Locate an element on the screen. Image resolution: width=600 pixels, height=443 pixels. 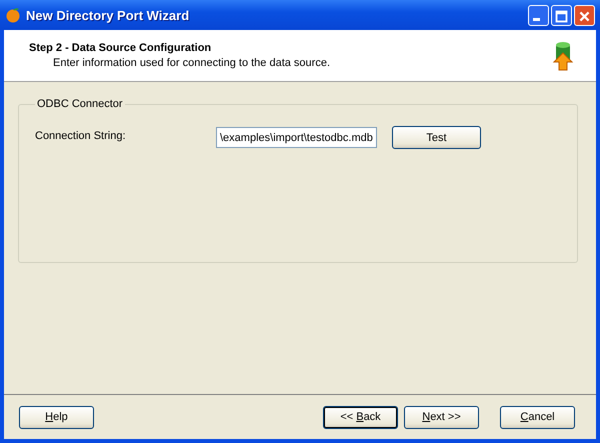
connection-string-field: \examples\import\testodbc.mdb is located at coordinates (296, 137).